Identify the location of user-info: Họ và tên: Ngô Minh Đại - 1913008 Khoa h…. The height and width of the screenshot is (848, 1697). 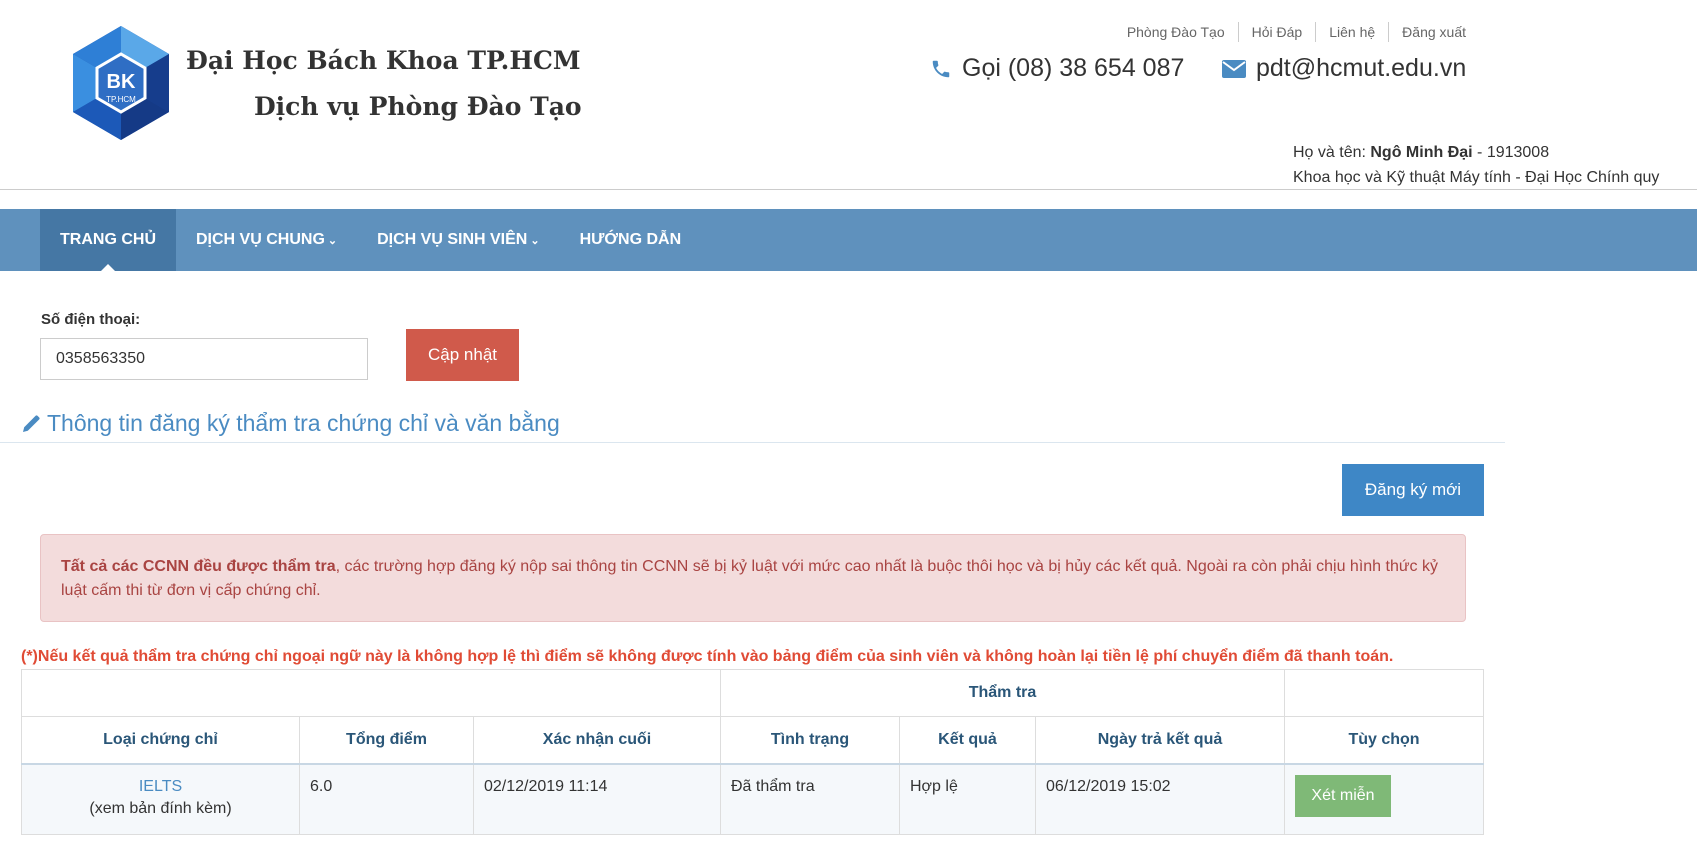
(1476, 165).